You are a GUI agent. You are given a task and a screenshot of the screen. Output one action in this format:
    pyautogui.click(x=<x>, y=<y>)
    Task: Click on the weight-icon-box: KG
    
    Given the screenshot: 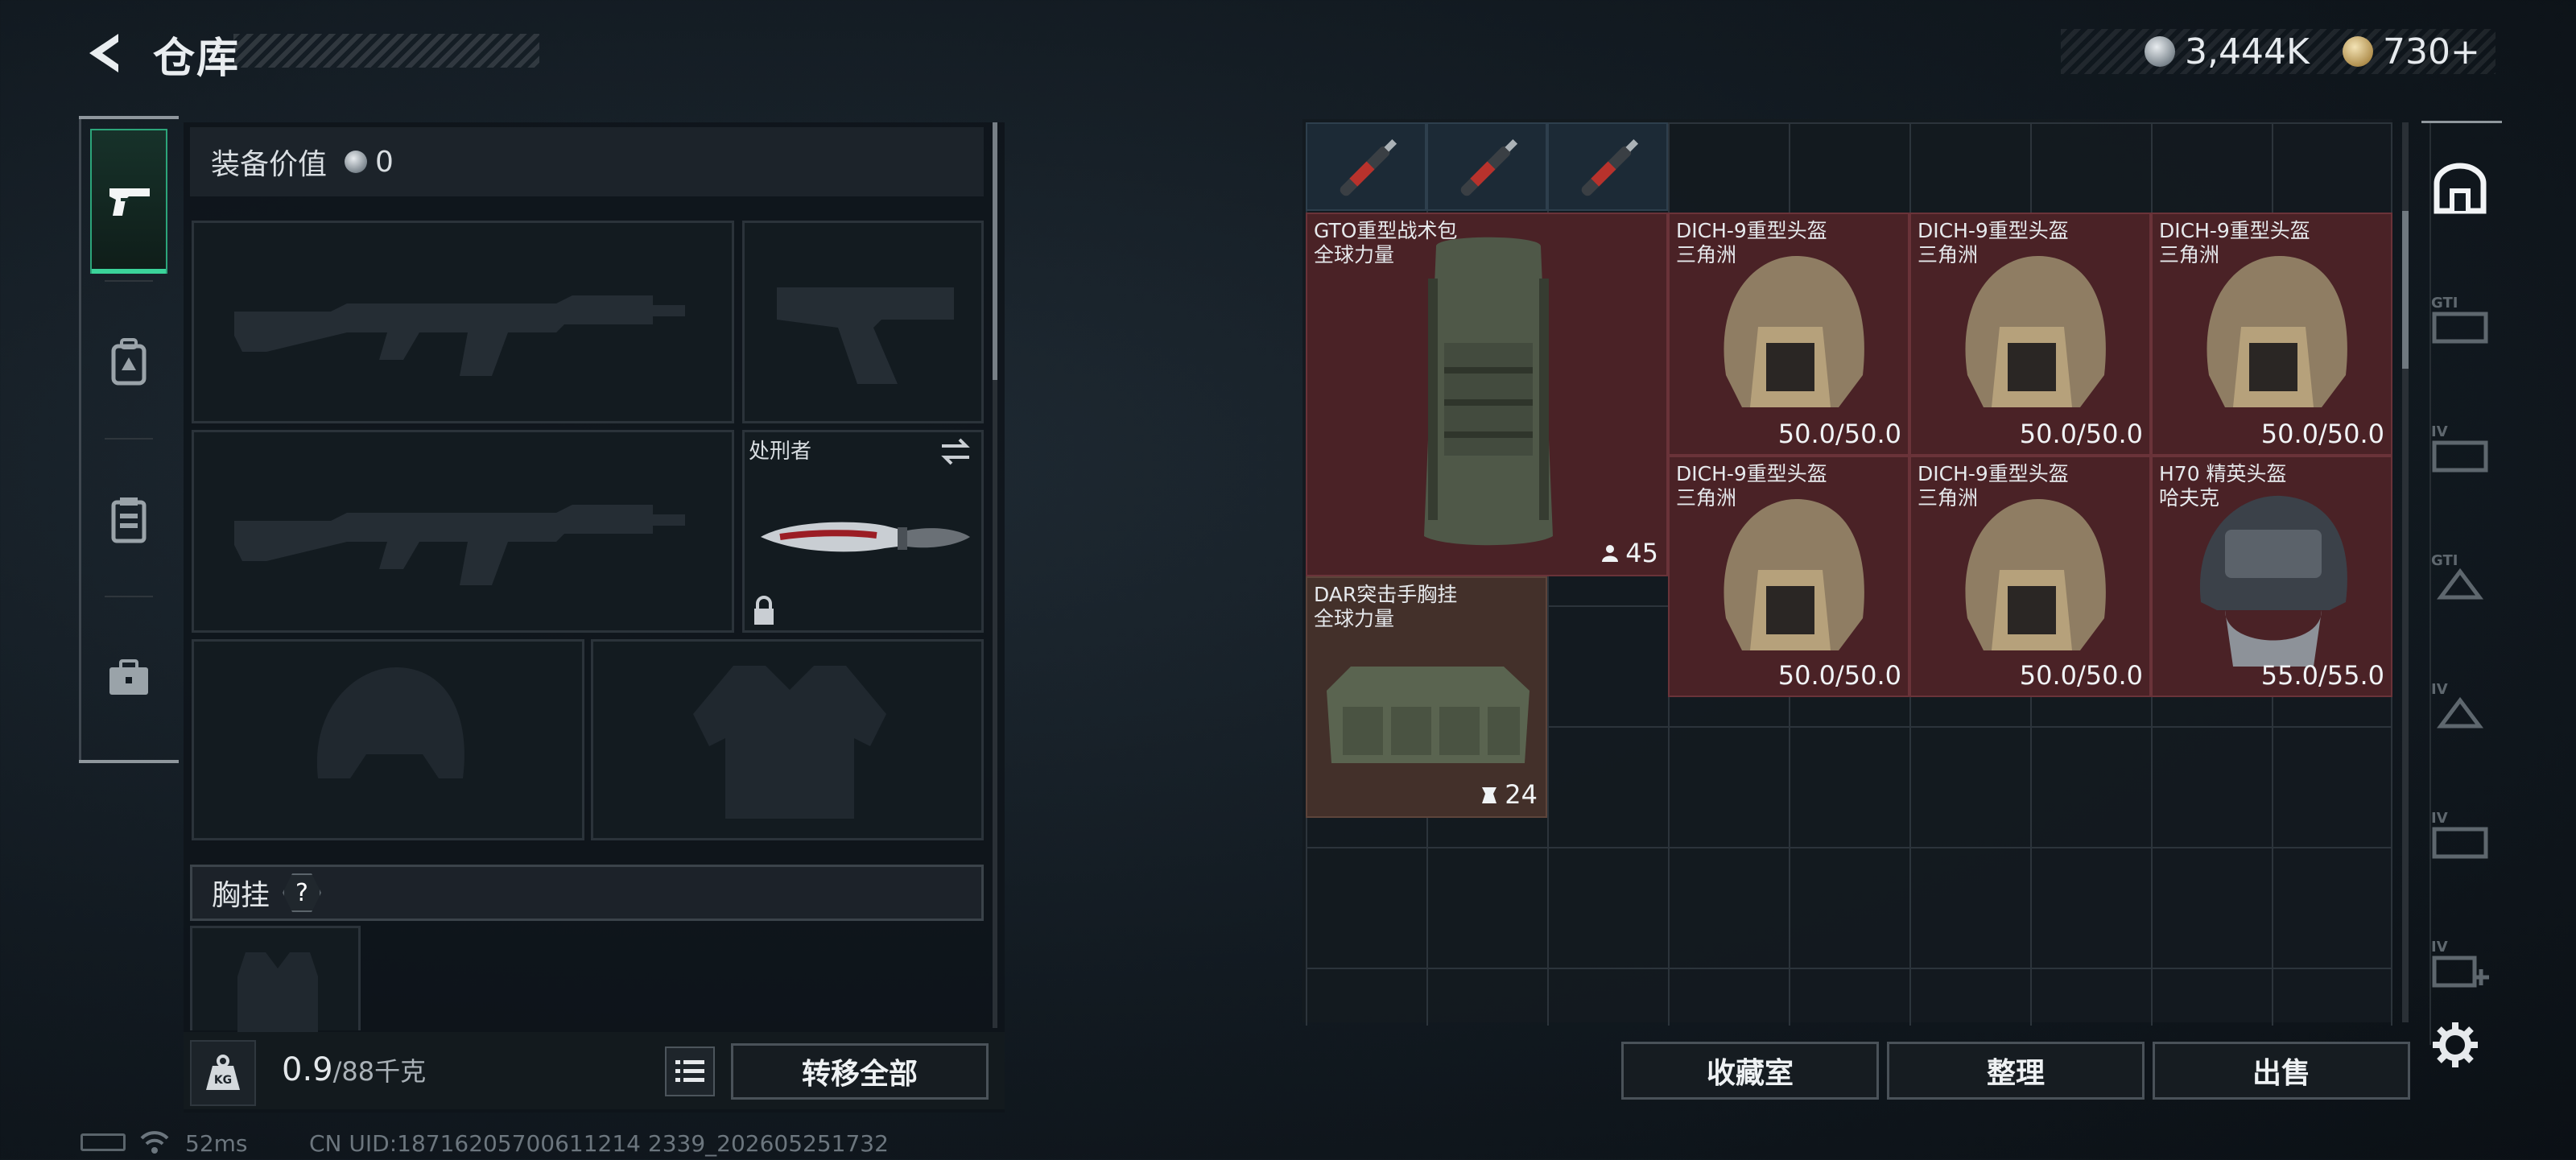 What is the action you would take?
    pyautogui.click(x=223, y=1073)
    